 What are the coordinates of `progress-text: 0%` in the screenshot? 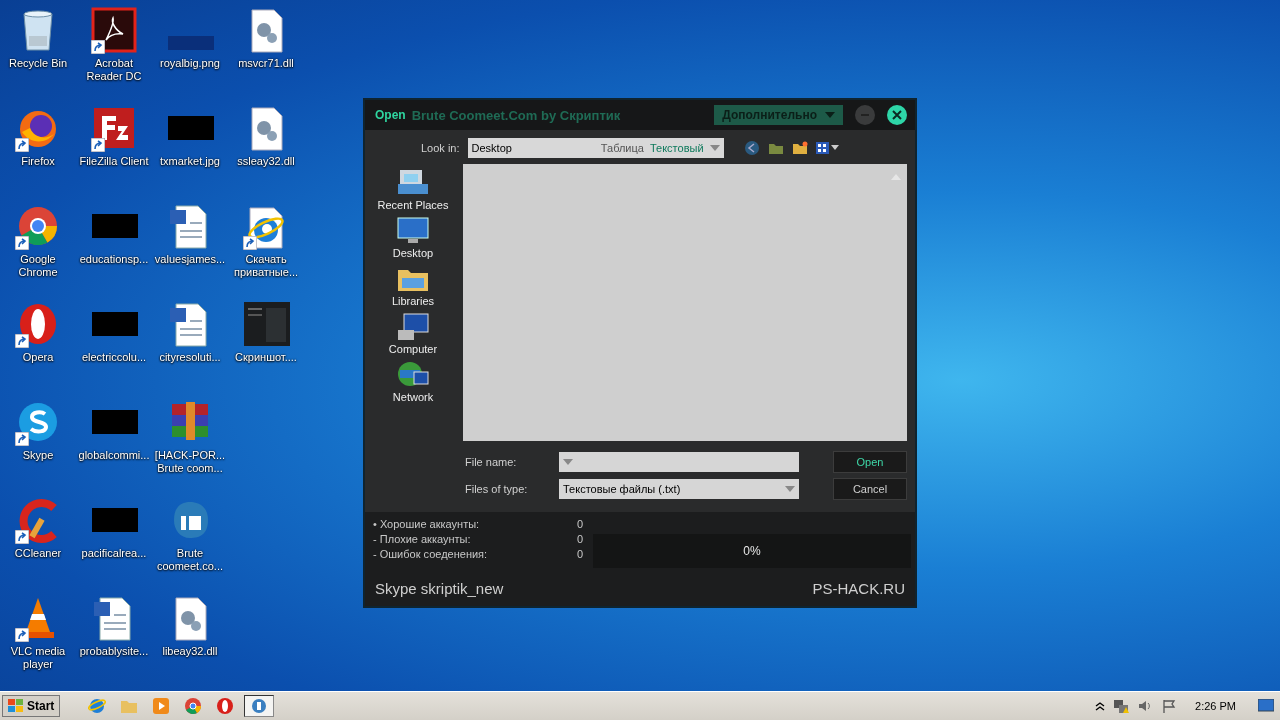 It's located at (752, 551).